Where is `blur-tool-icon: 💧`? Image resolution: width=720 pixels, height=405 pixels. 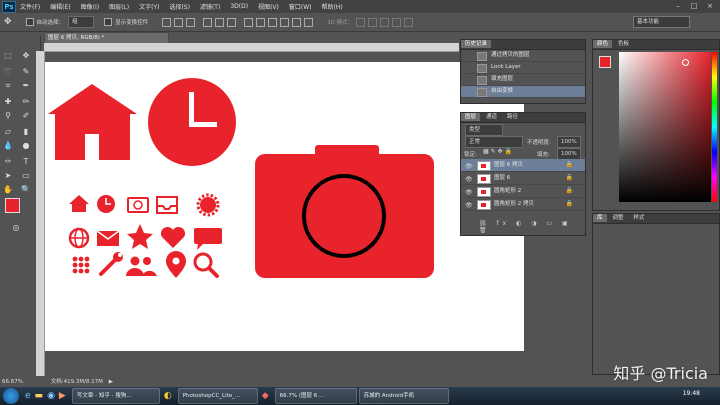 blur-tool-icon: 💧 is located at coordinates (8, 145).